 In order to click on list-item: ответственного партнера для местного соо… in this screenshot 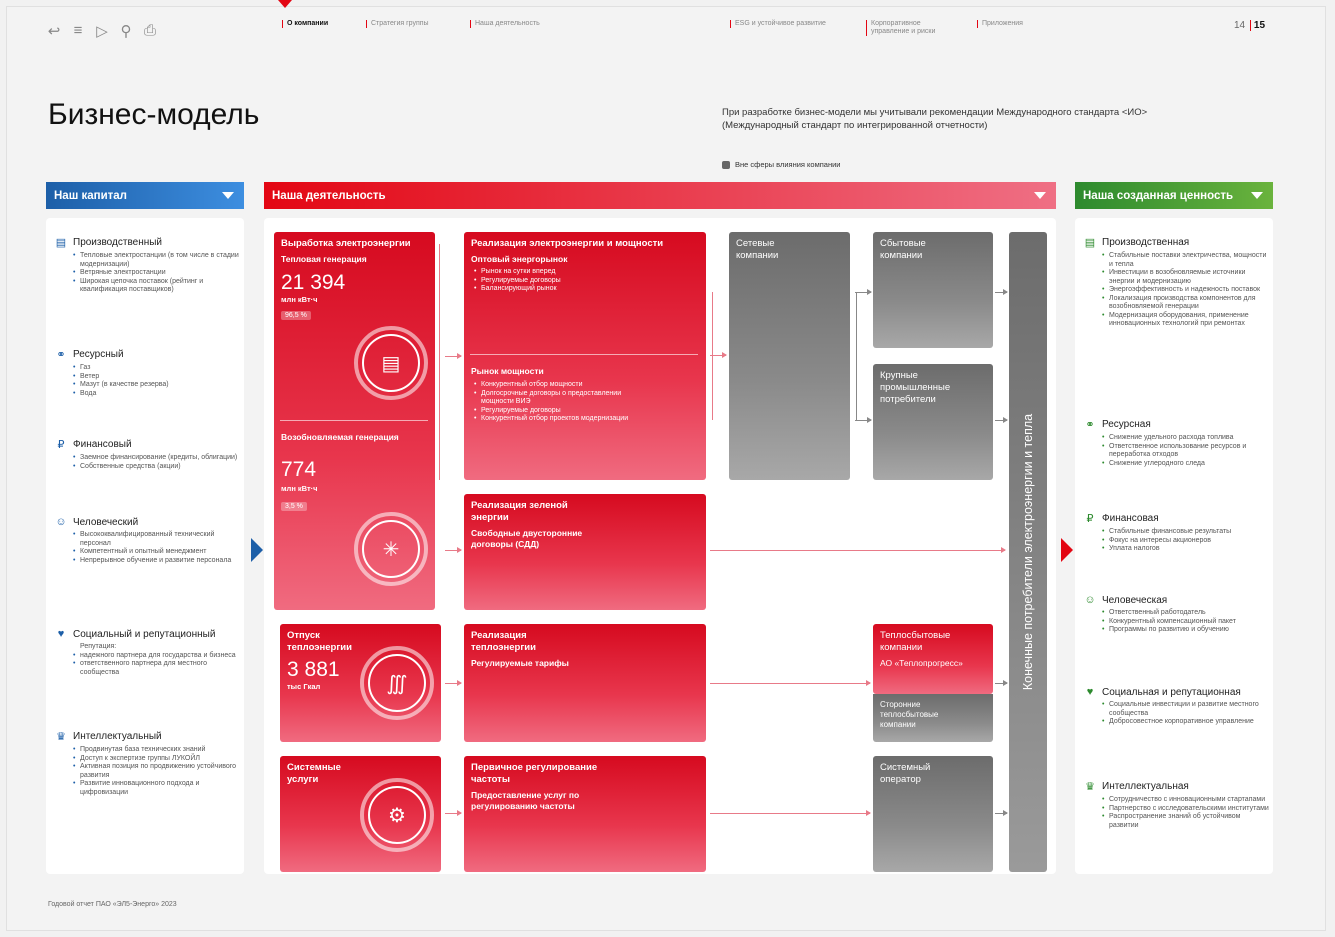, I will do `click(156, 668)`.